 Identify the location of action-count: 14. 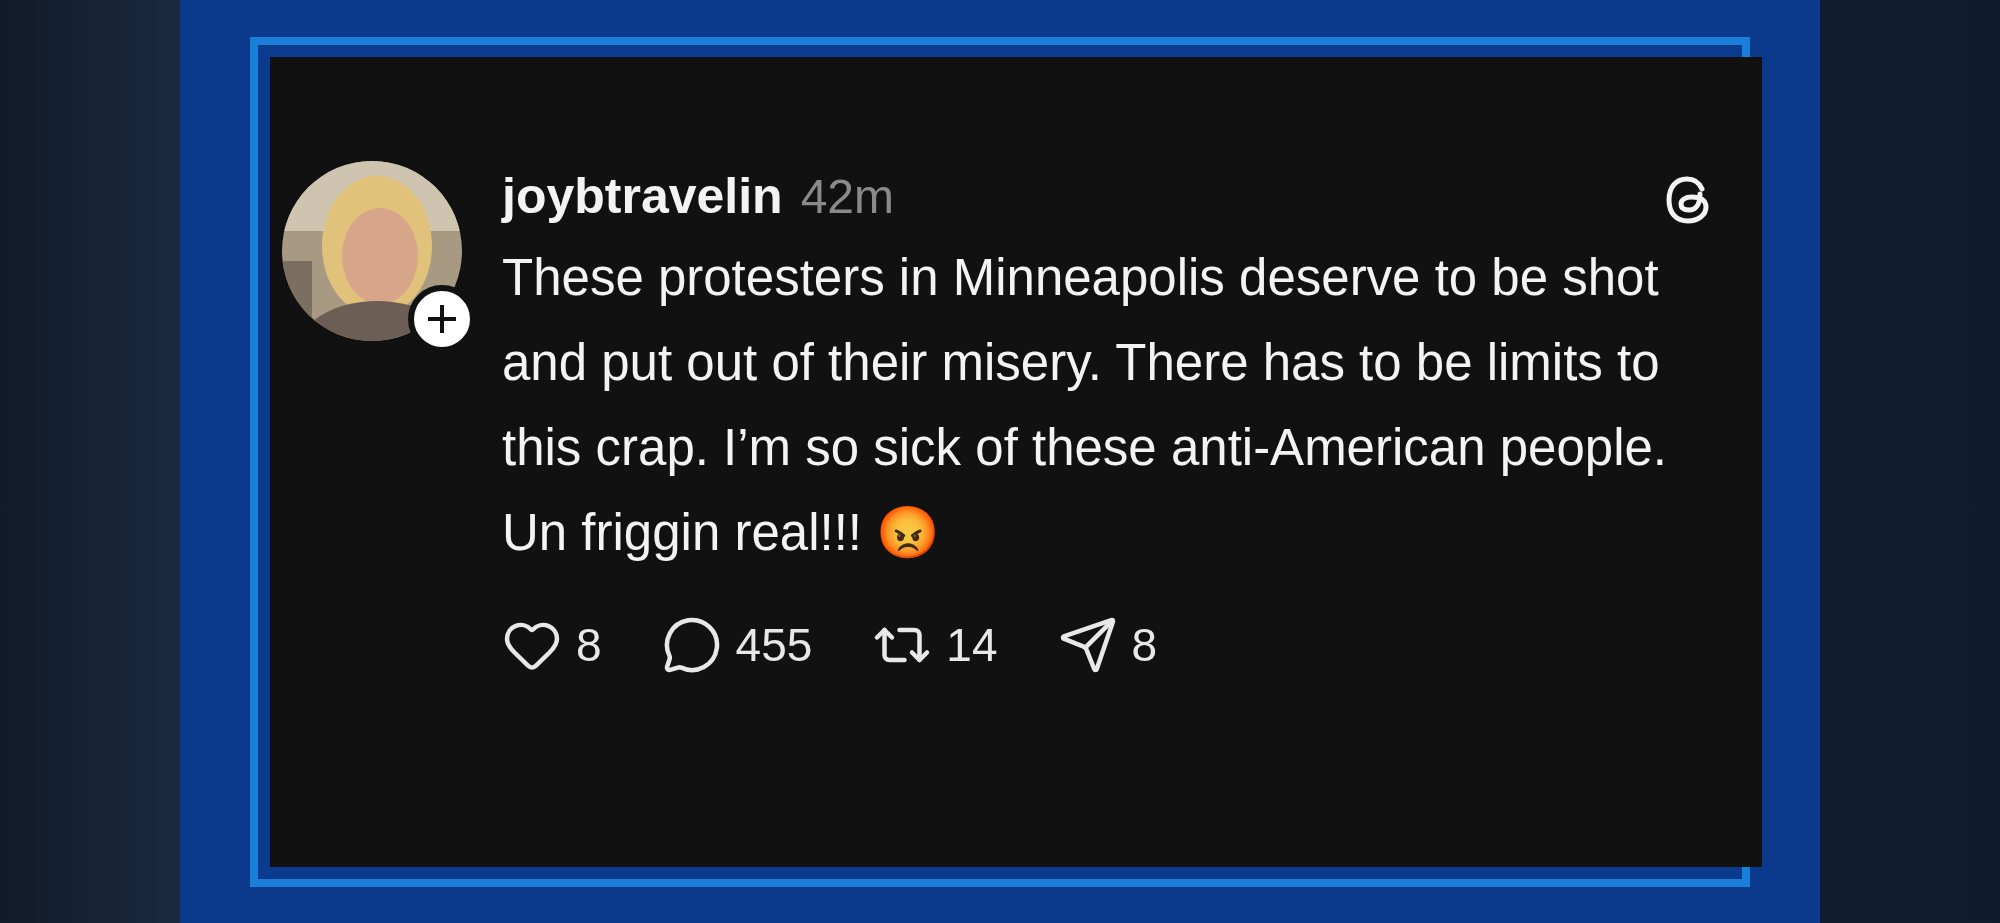
(972, 644).